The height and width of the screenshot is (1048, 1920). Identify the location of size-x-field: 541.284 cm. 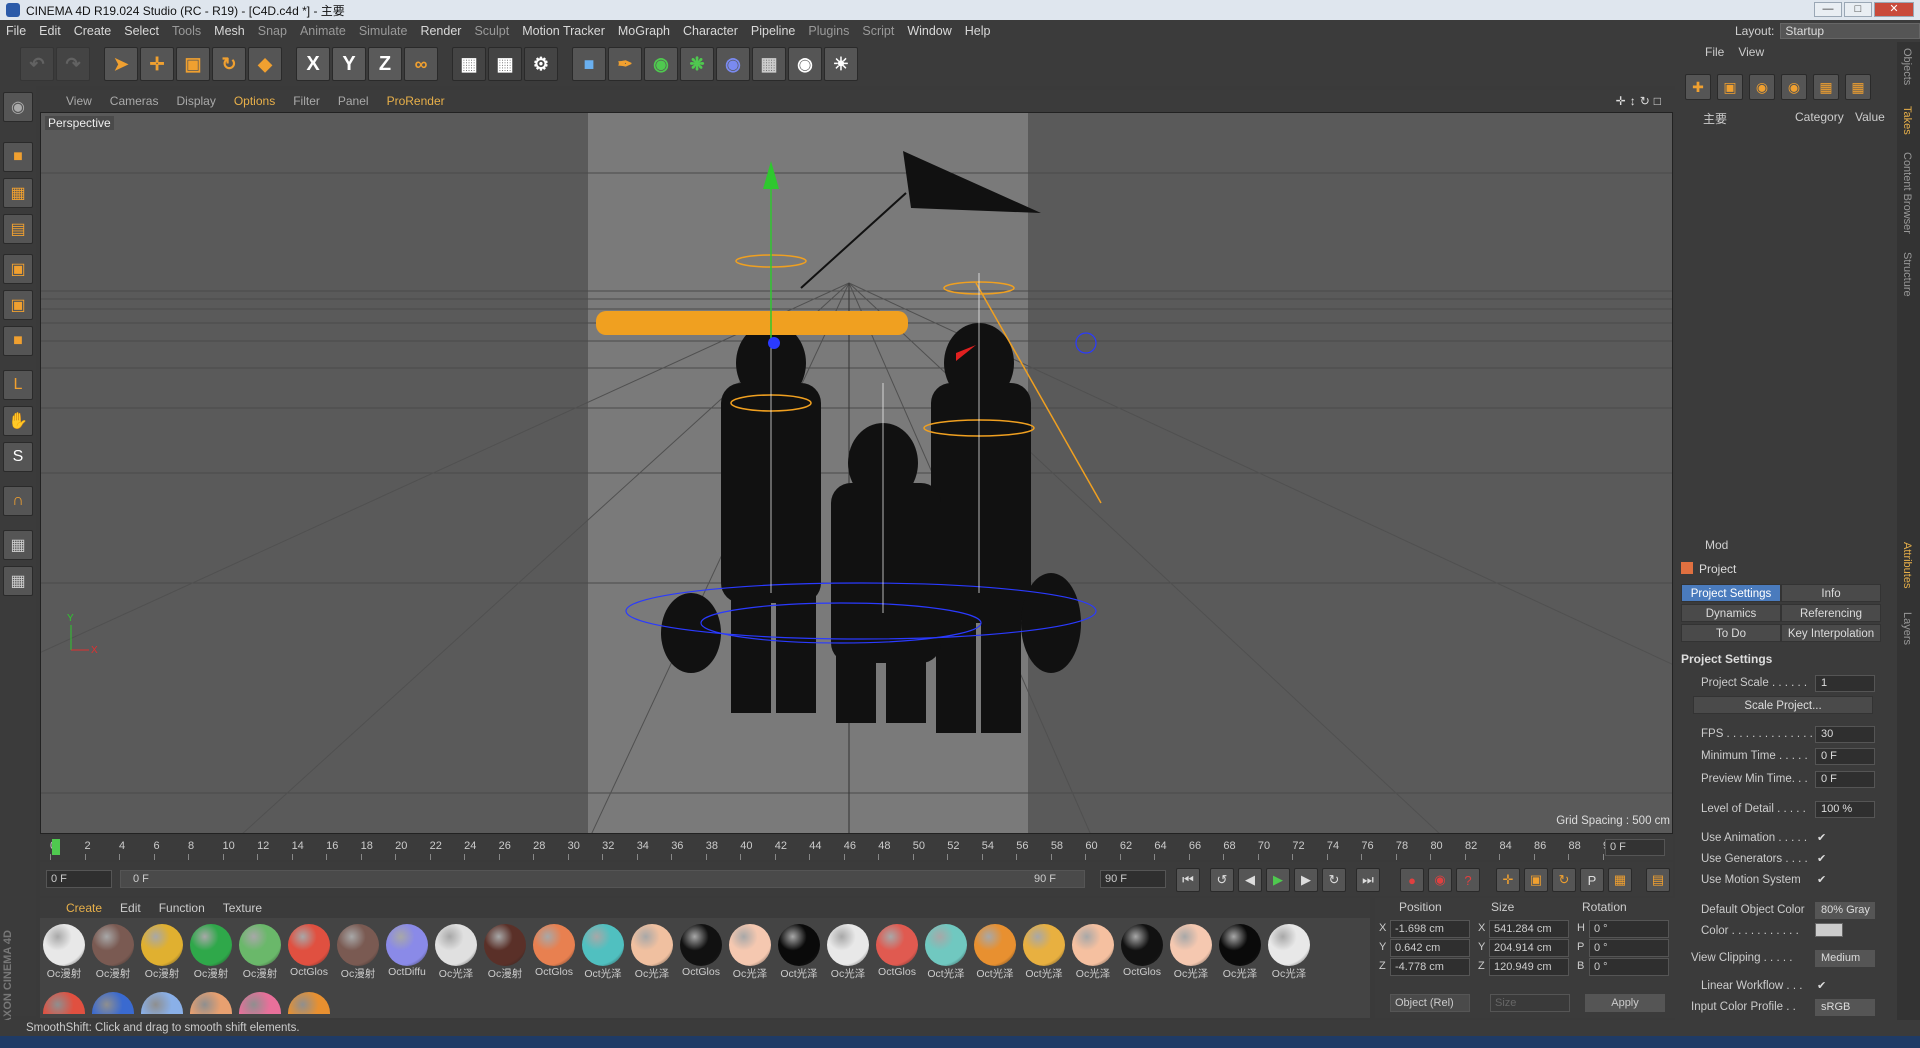
(1529, 929).